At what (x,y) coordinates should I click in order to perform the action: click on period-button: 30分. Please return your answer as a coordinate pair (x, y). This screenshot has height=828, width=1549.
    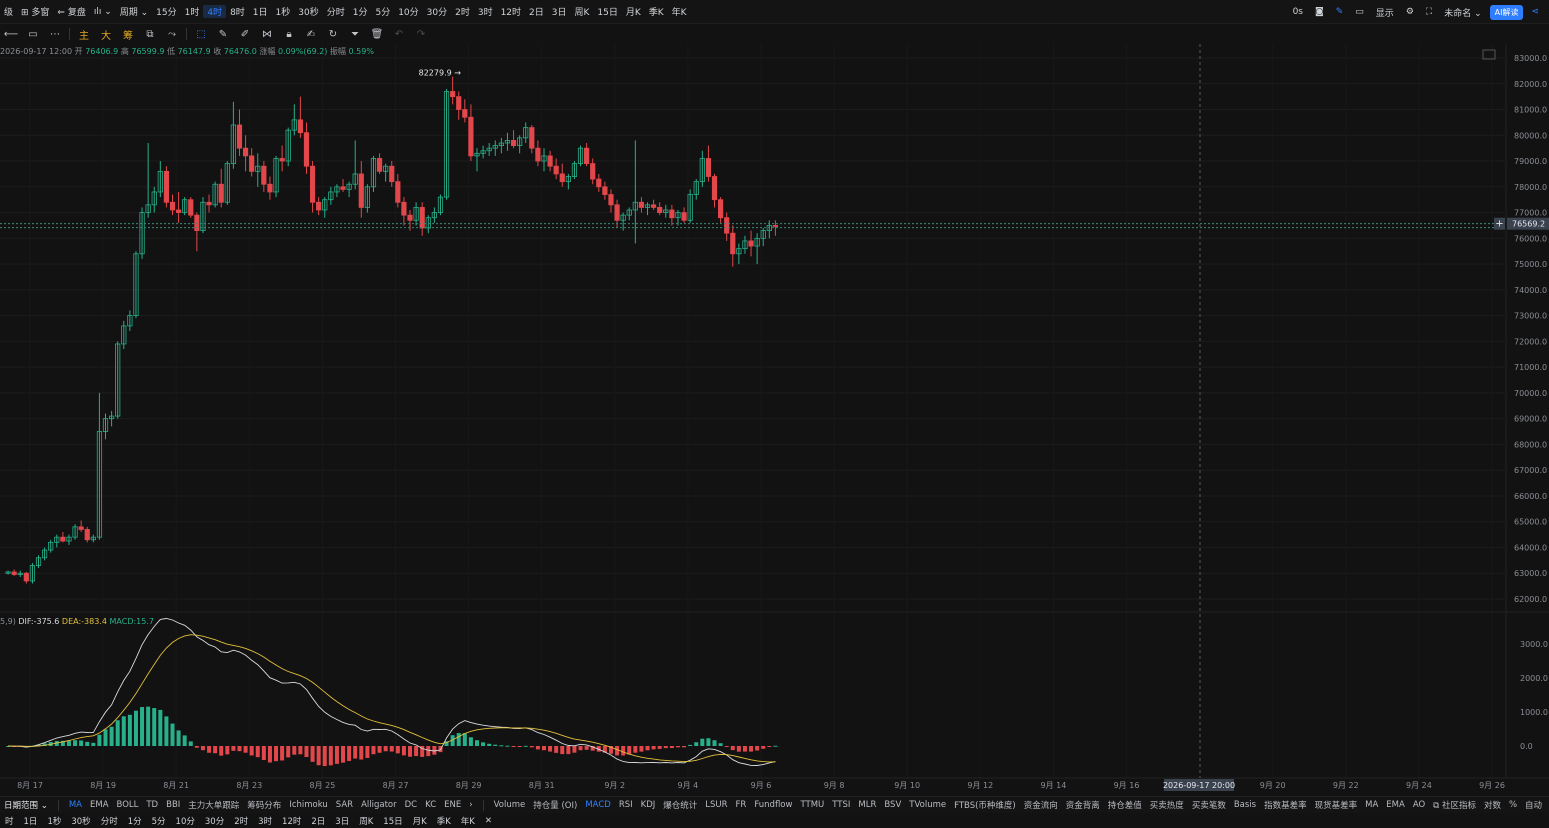
    Looking at the image, I should click on (214, 821).